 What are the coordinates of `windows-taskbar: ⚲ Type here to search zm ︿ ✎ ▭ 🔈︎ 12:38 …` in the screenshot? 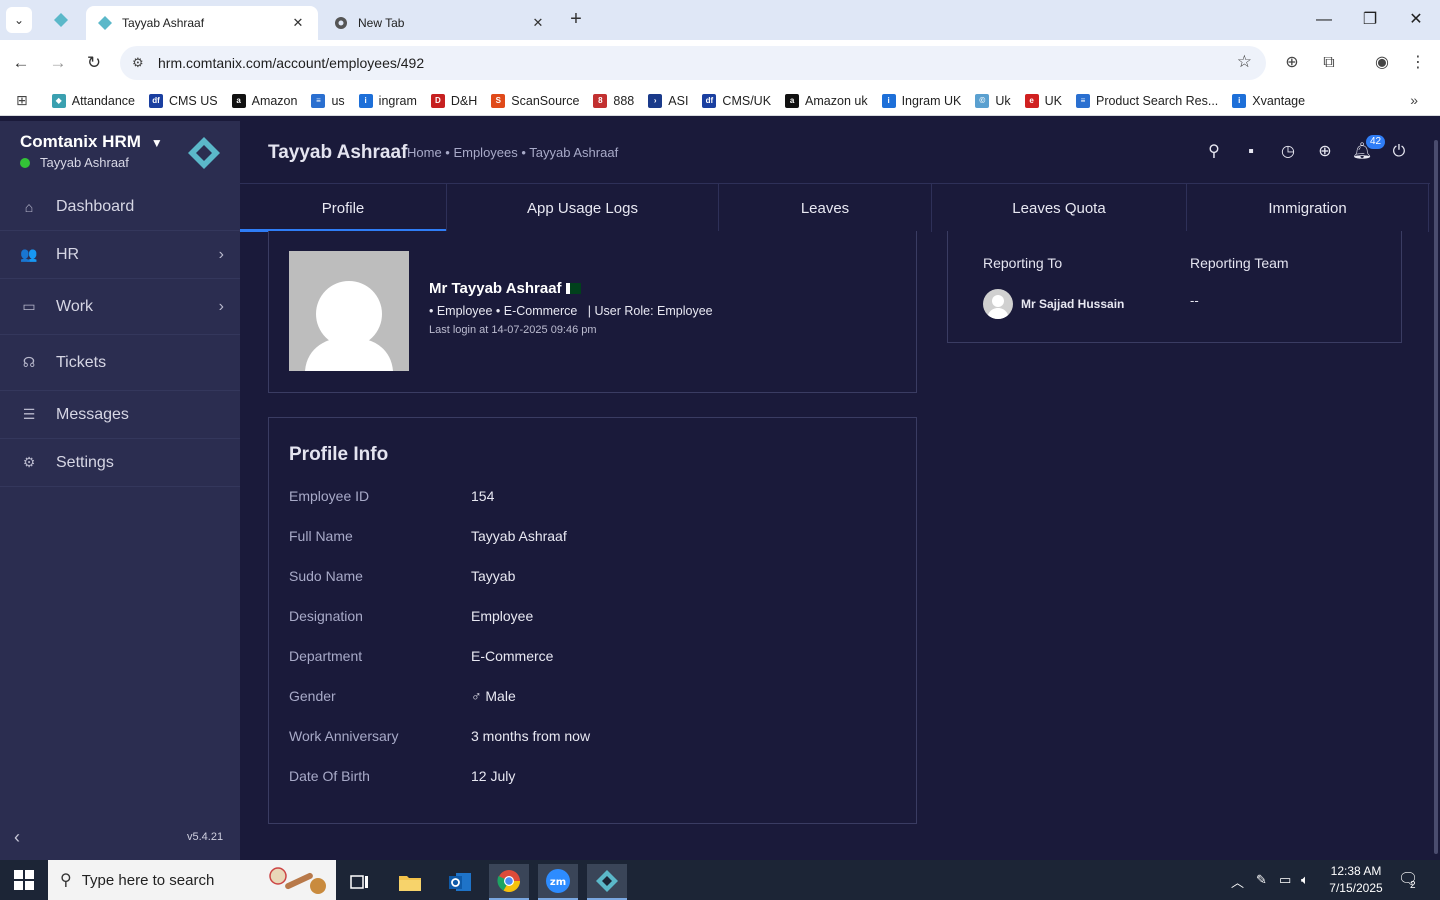 It's located at (720, 880).